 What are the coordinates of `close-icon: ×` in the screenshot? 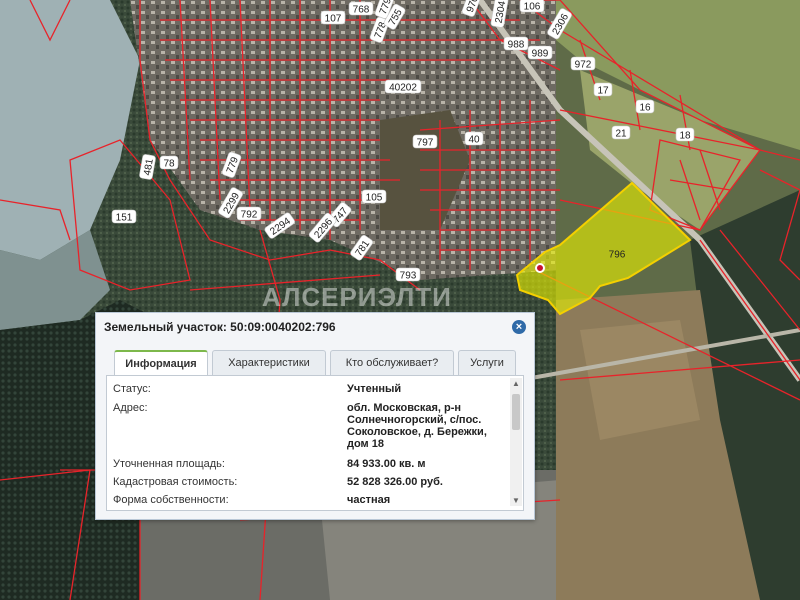 It's located at (519, 327).